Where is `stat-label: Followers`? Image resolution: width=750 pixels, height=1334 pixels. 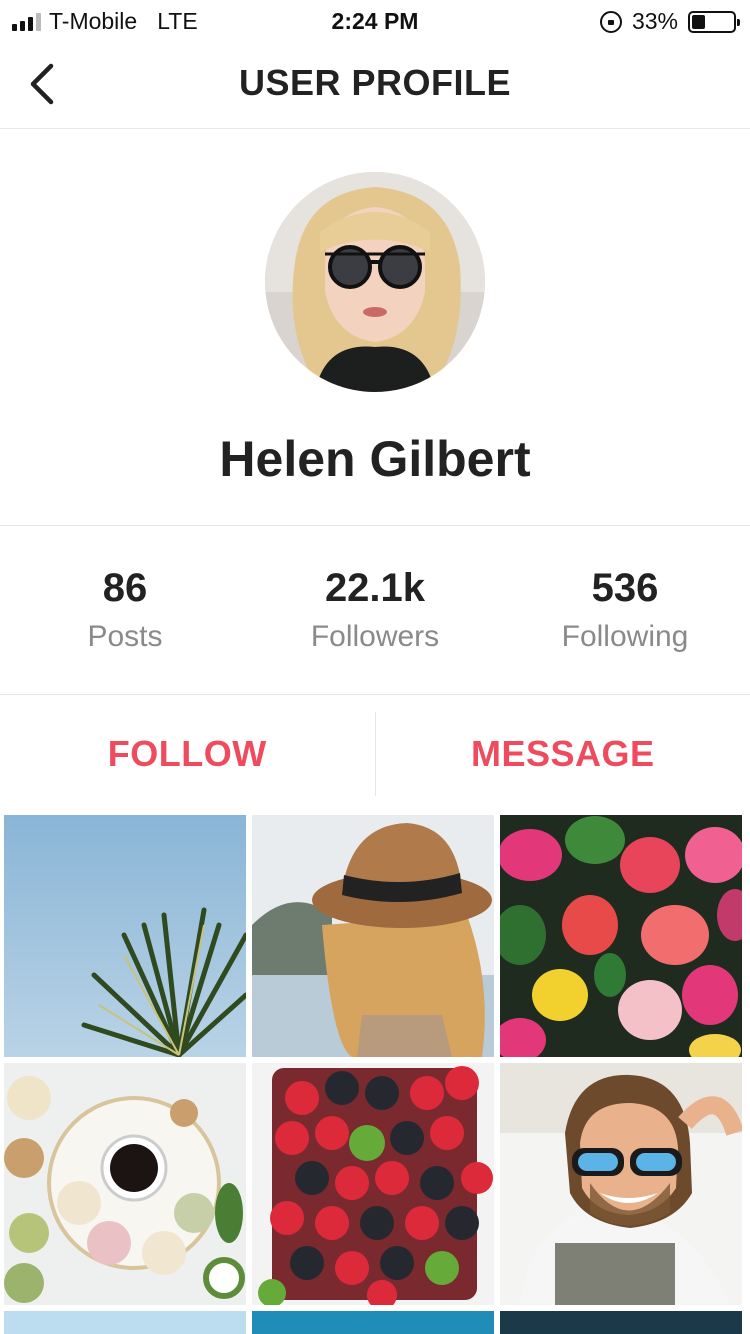
stat-label: Followers is located at coordinates (375, 636).